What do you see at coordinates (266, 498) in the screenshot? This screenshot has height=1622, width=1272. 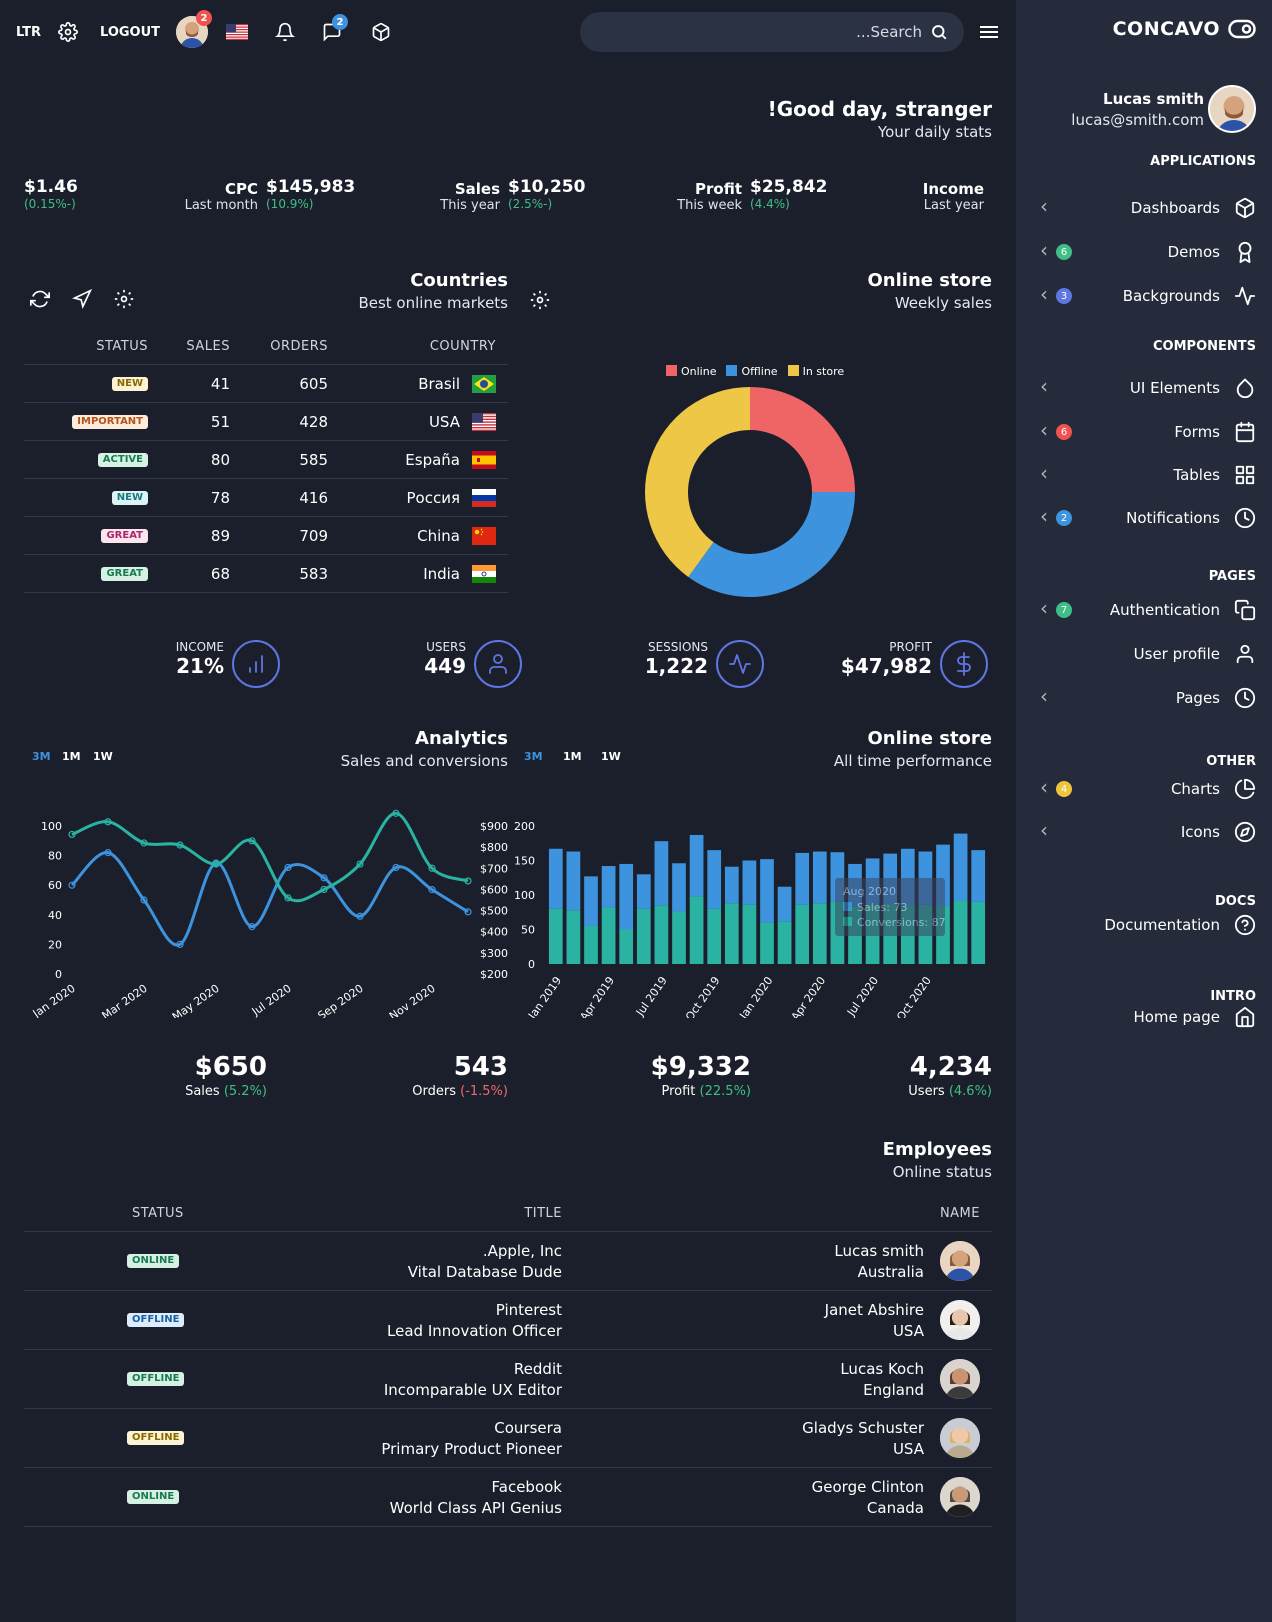 I see `table-row: NEW 78 416 Россия` at bounding box center [266, 498].